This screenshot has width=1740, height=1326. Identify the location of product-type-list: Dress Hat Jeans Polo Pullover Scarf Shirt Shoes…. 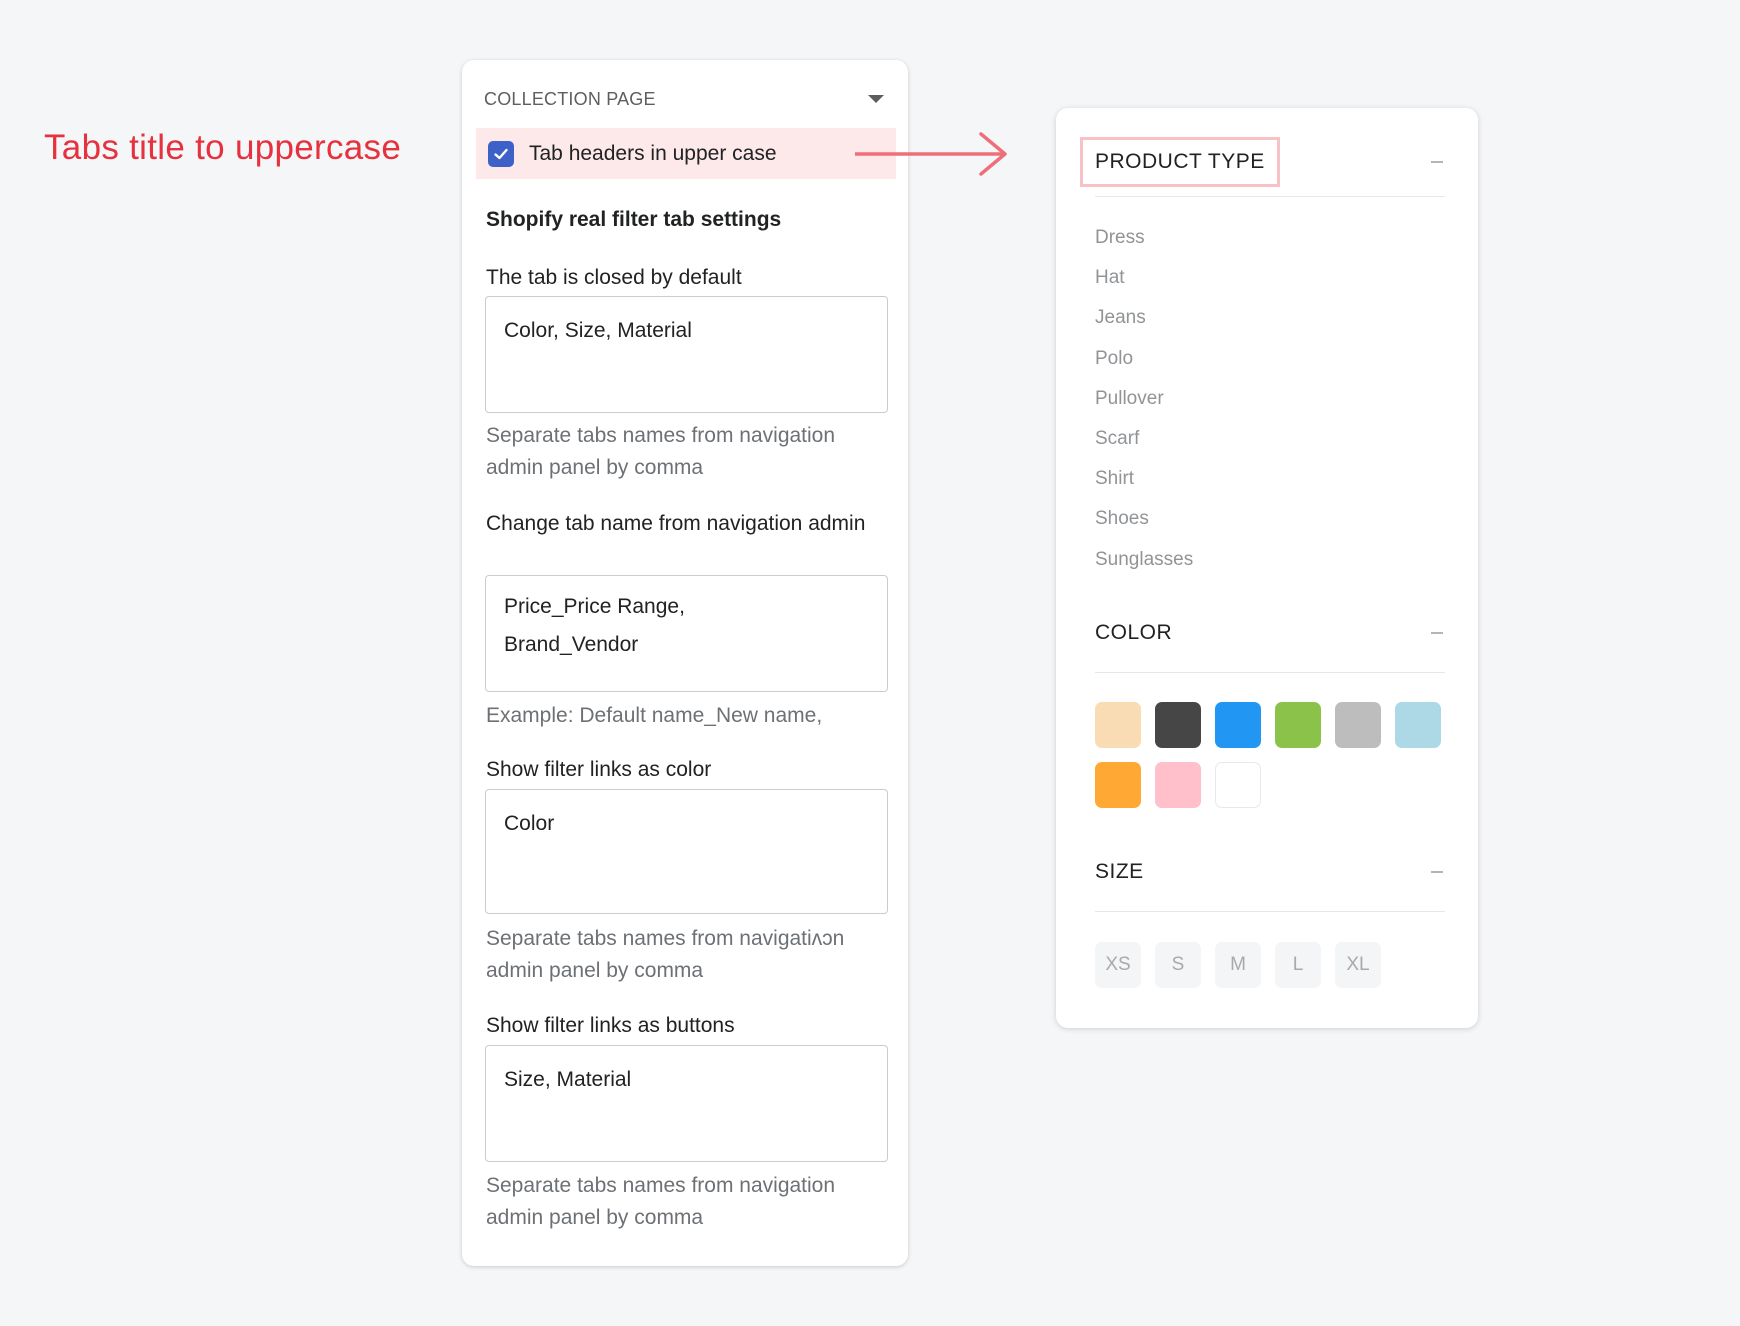
(1144, 399).